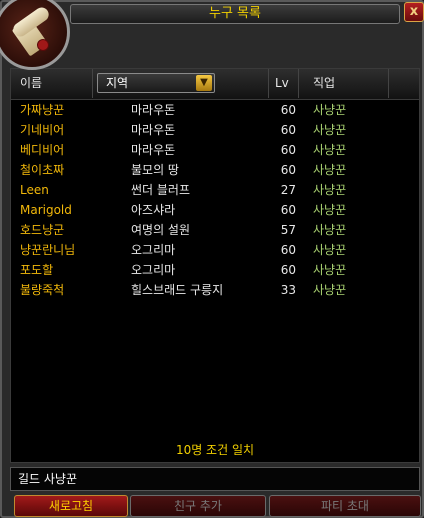  Describe the element at coordinates (344, 83) in the screenshot. I see `column-header-class: 직업` at that location.